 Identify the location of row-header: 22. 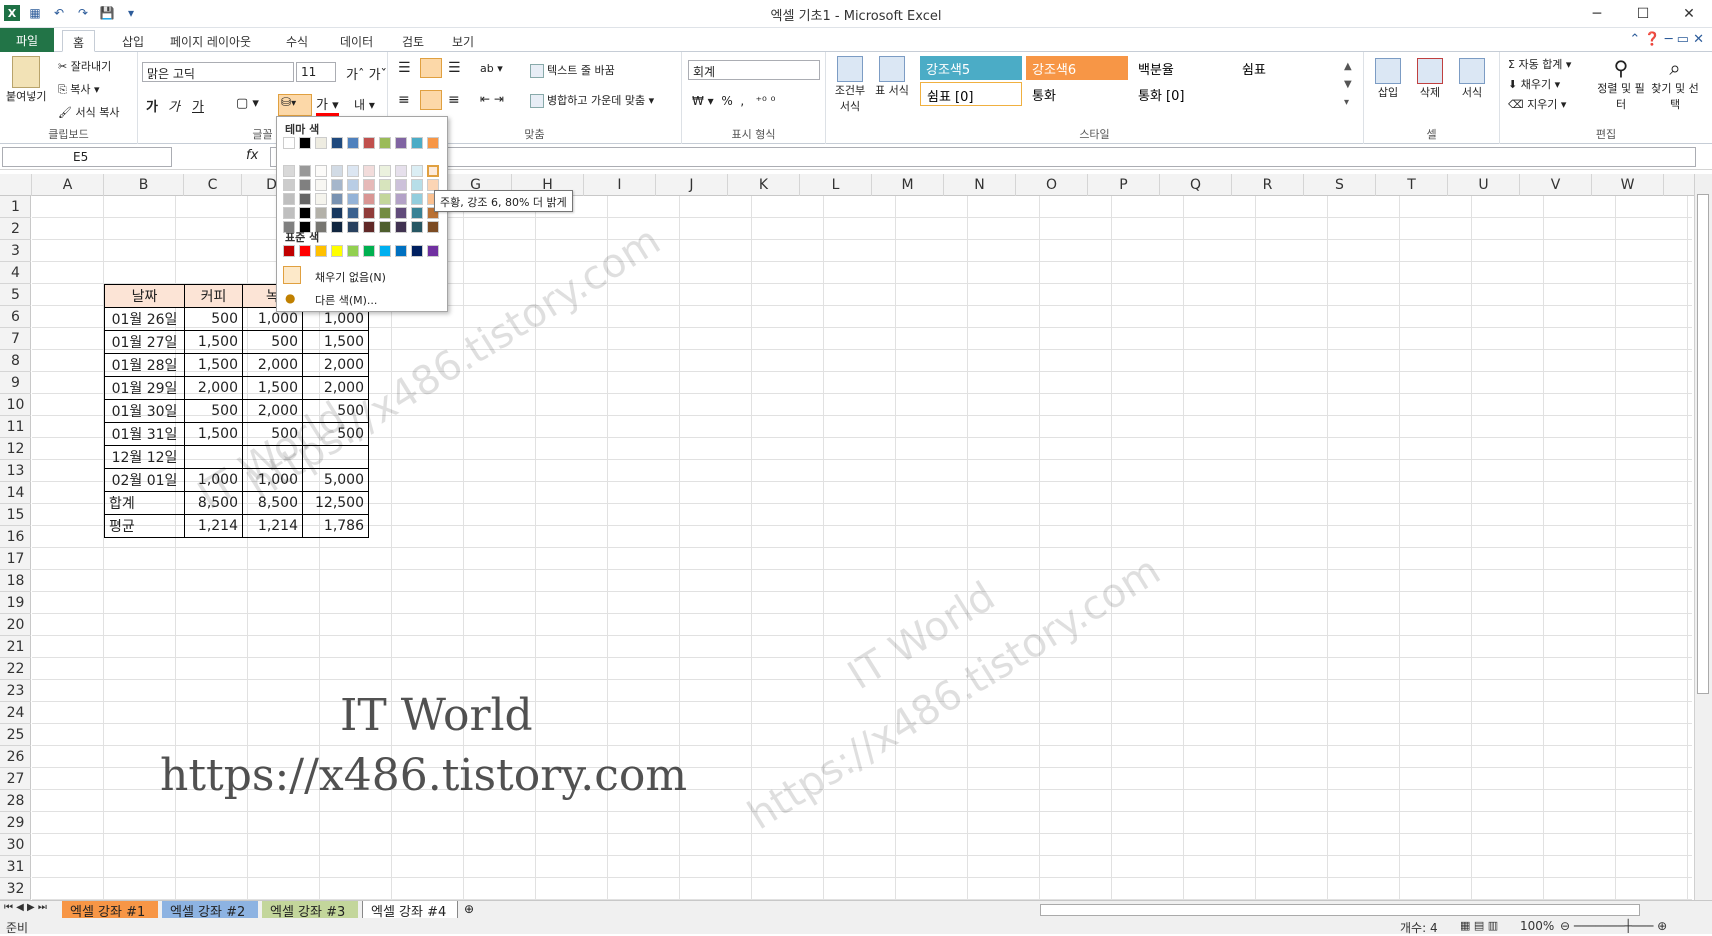
(15, 669).